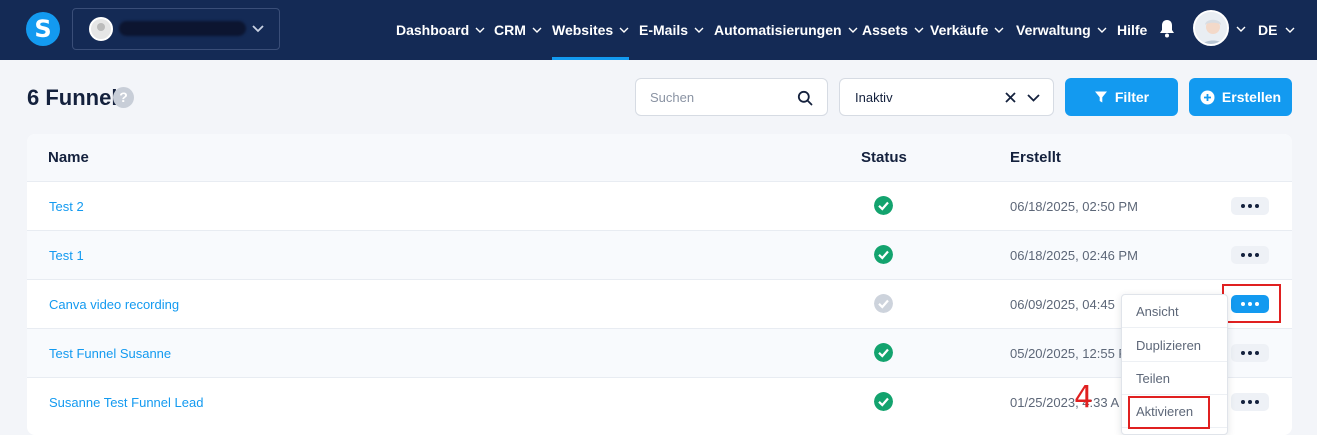  Describe the element at coordinates (1207, 97) in the screenshot. I see `plus-circle-icon` at that location.